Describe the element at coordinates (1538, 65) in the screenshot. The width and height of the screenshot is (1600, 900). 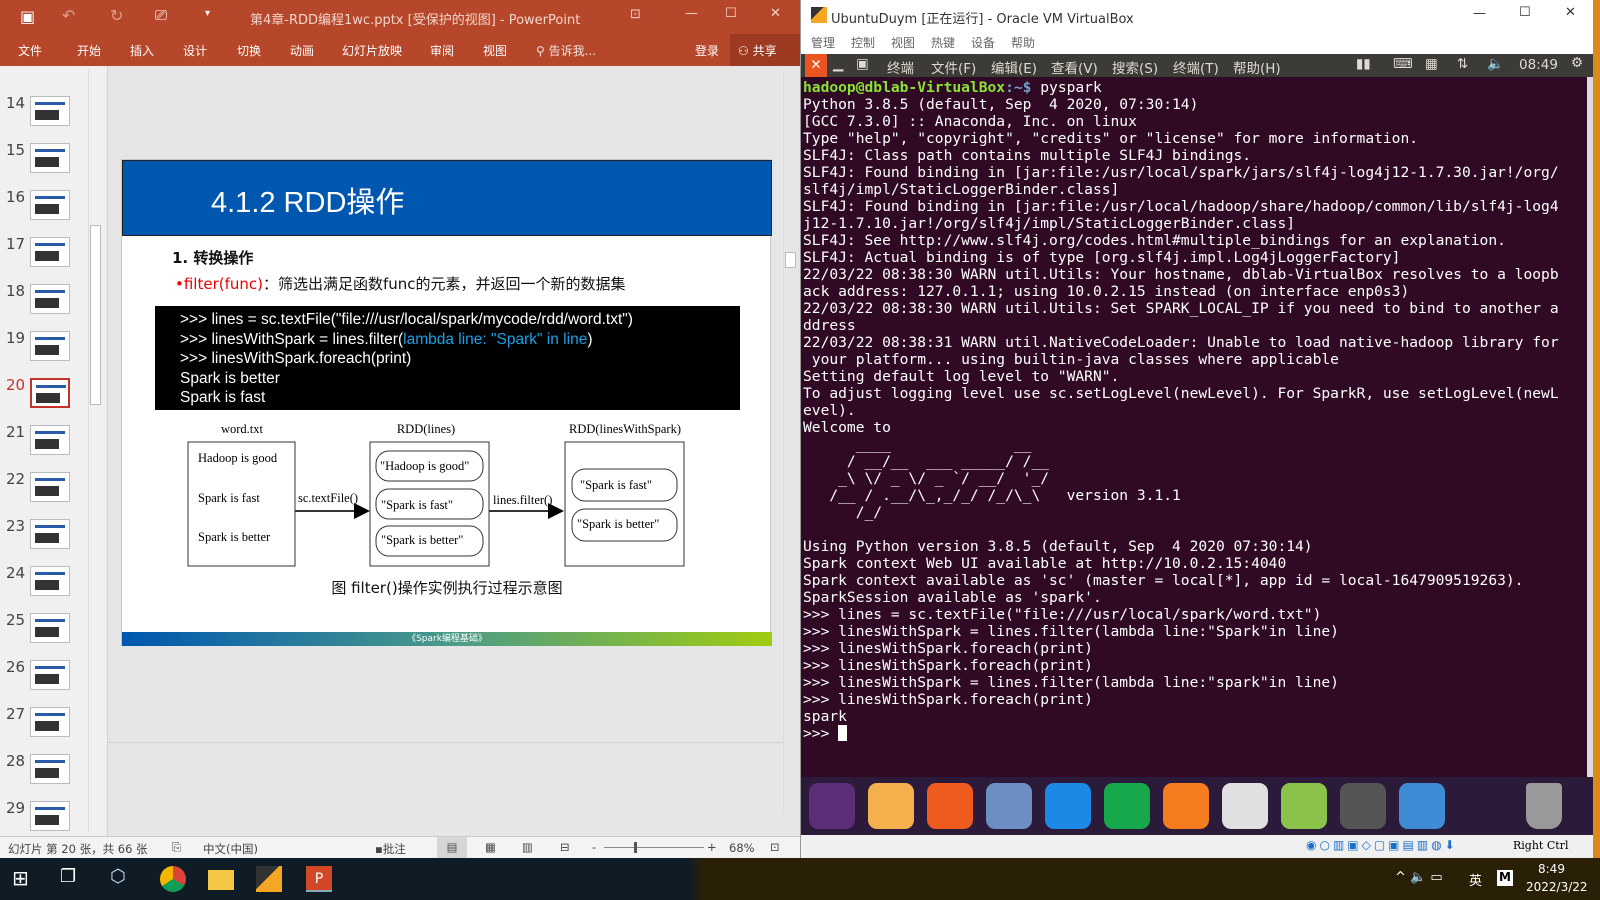
I see `clock: 08:49` at that location.